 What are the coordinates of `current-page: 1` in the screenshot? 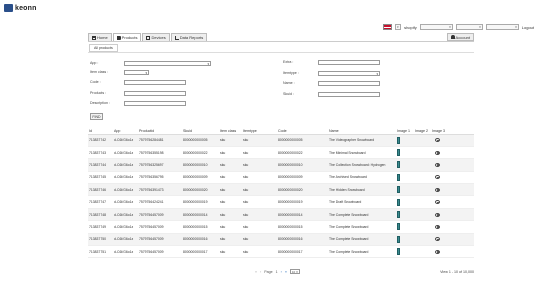 It's located at (277, 272).